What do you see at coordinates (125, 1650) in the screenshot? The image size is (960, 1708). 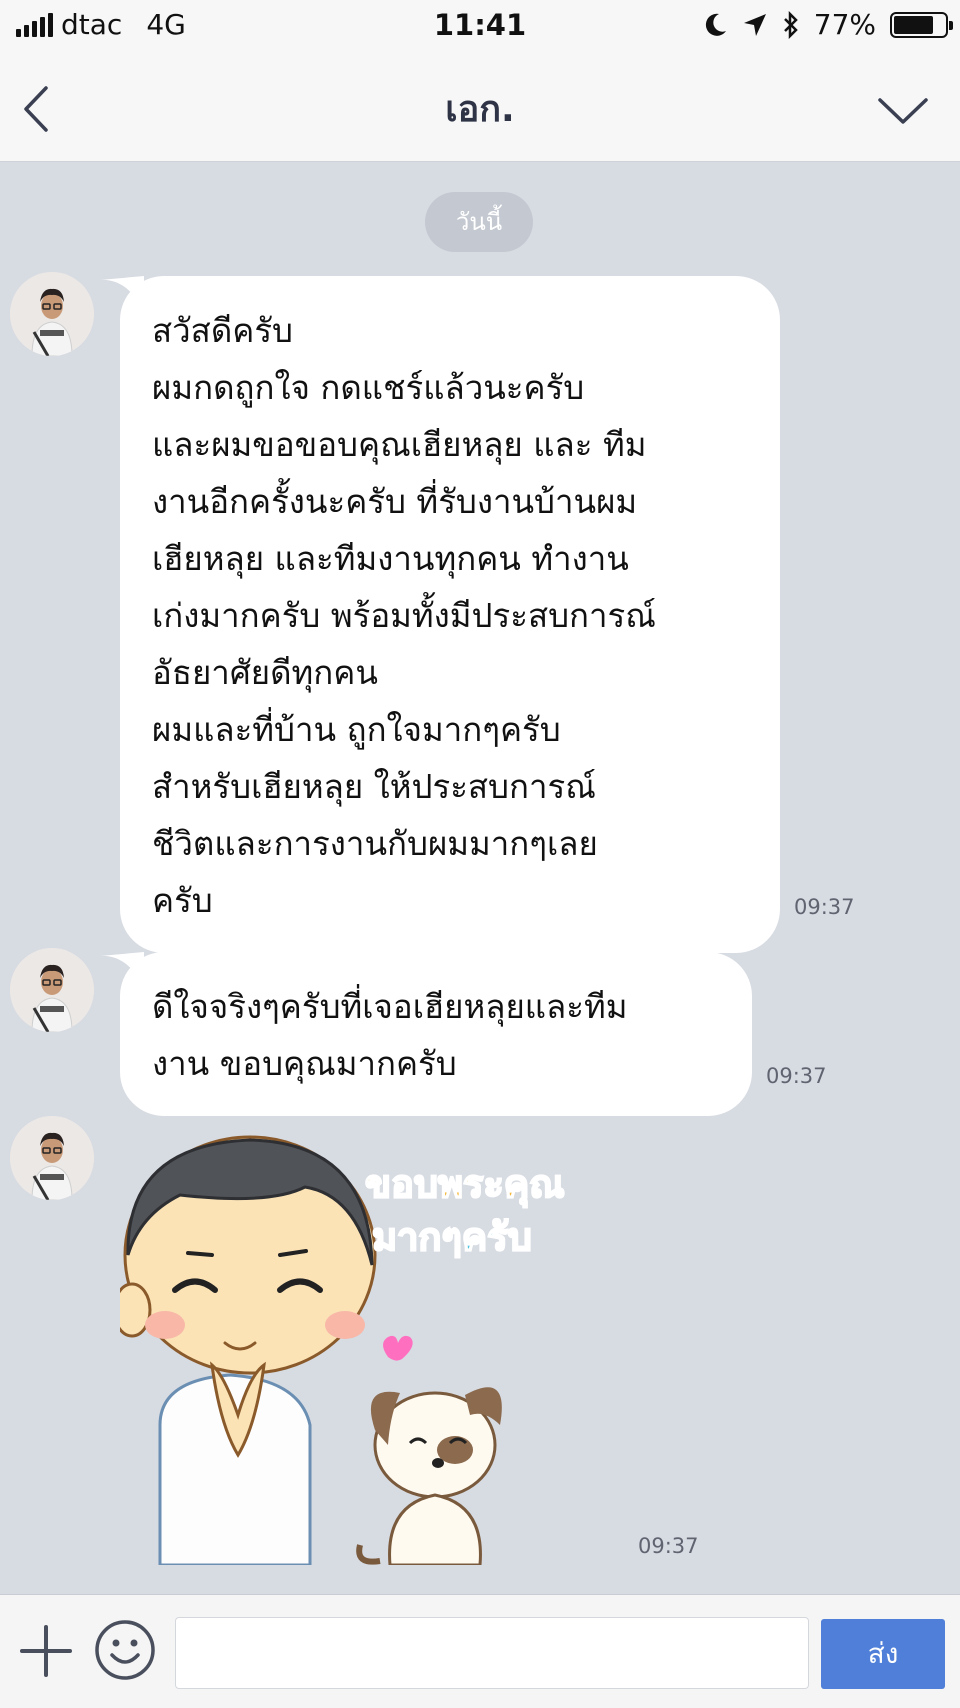 I see `emoji-icon` at bounding box center [125, 1650].